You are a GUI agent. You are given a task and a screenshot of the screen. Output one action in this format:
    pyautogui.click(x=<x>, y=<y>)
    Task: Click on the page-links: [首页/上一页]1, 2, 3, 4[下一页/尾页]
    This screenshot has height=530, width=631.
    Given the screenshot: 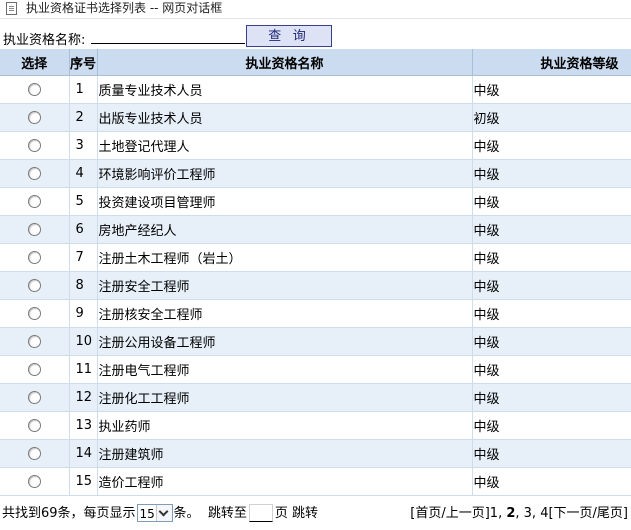 What is the action you would take?
    pyautogui.click(x=519, y=514)
    